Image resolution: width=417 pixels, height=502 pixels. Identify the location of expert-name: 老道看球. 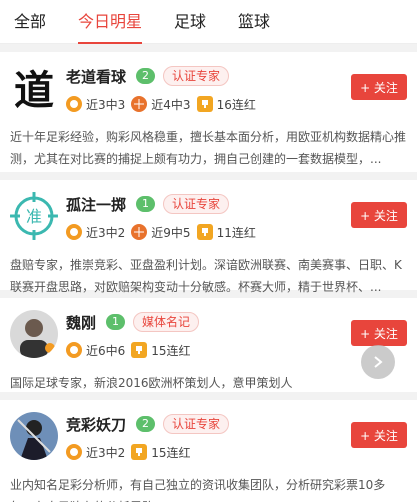
(96, 76).